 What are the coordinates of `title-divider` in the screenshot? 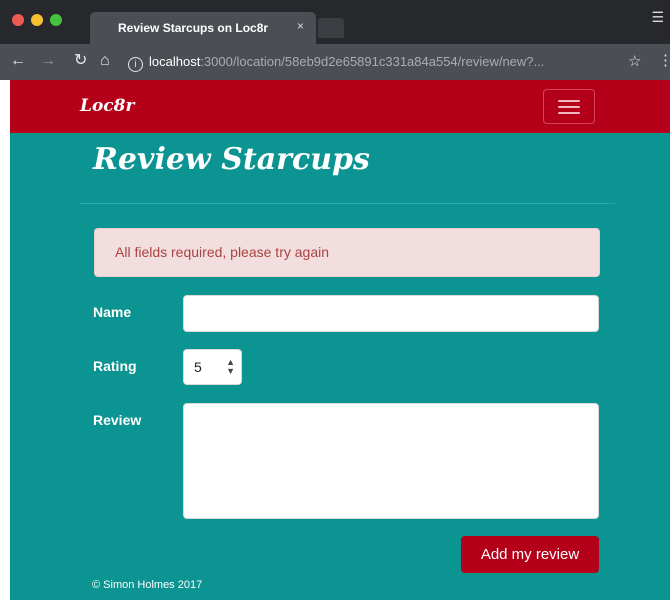 It's located at (347, 203).